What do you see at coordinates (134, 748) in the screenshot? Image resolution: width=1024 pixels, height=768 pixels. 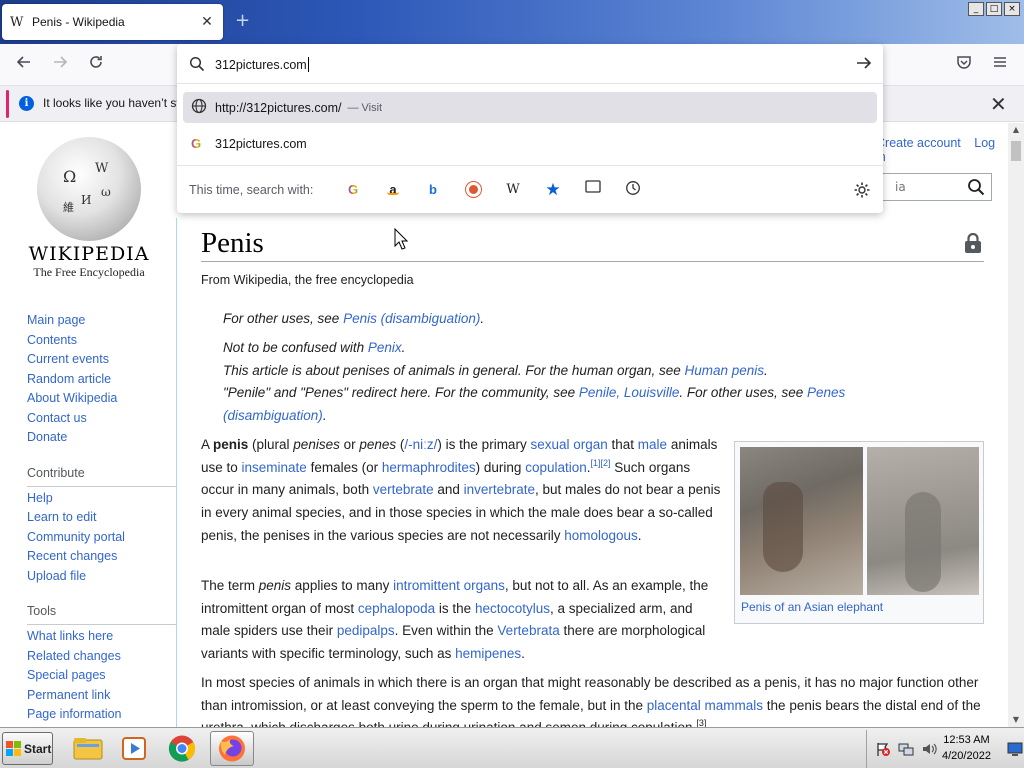 I see `taskbar-media-player` at bounding box center [134, 748].